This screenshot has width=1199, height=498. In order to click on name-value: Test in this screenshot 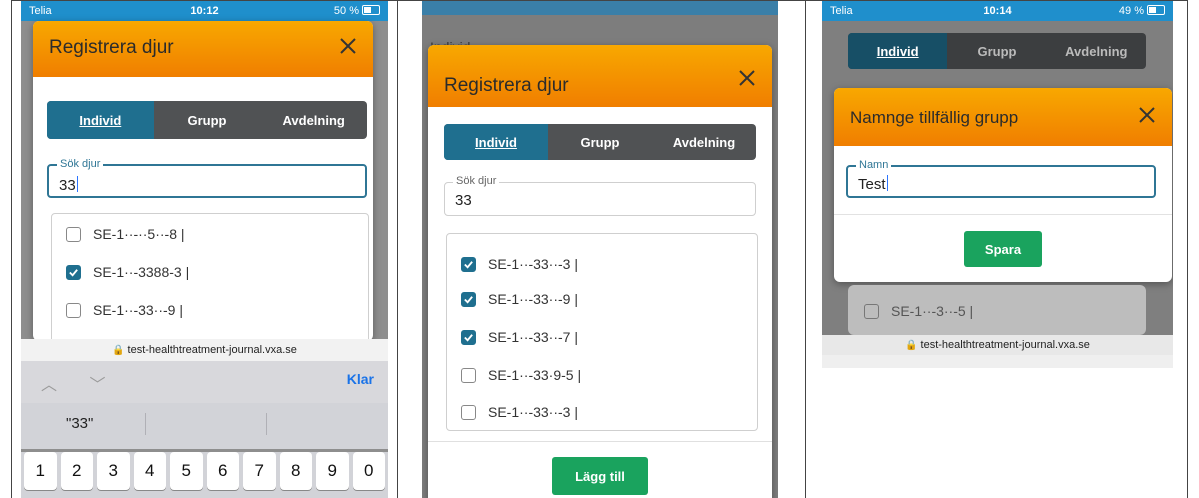, I will do `click(873, 184)`.